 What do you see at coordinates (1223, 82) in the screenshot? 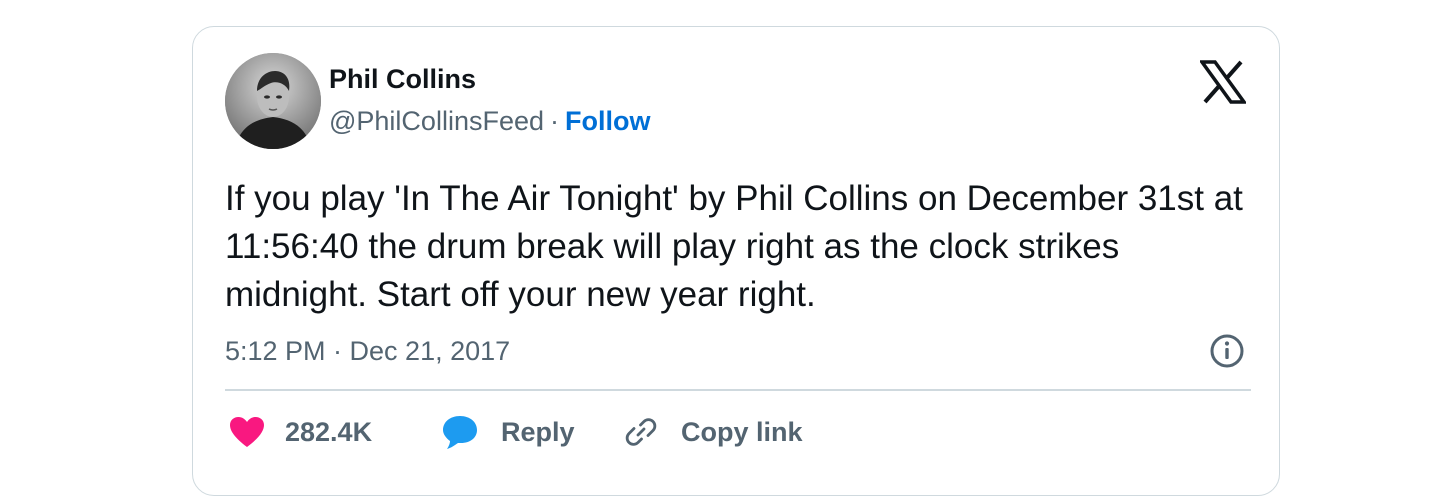
I see `x-logo-icon` at bounding box center [1223, 82].